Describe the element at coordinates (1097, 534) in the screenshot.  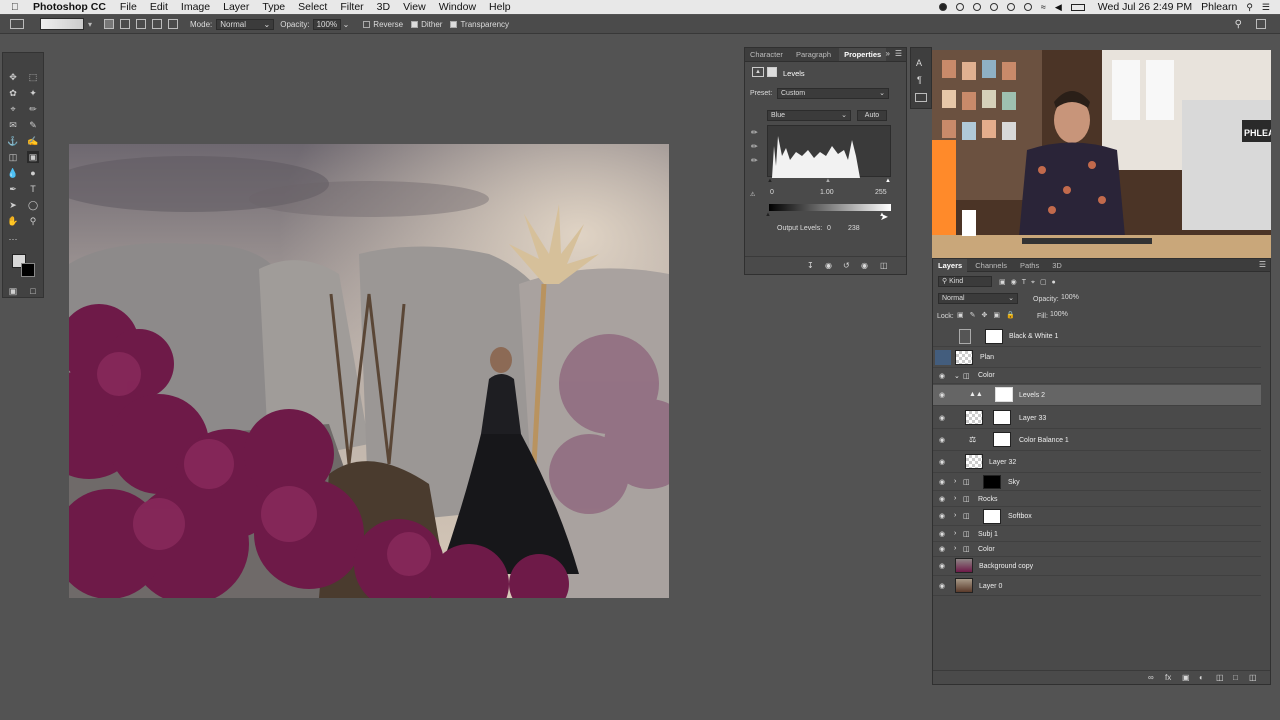
I see `layer-row: ◉ › ◫ Subj 1` at that location.